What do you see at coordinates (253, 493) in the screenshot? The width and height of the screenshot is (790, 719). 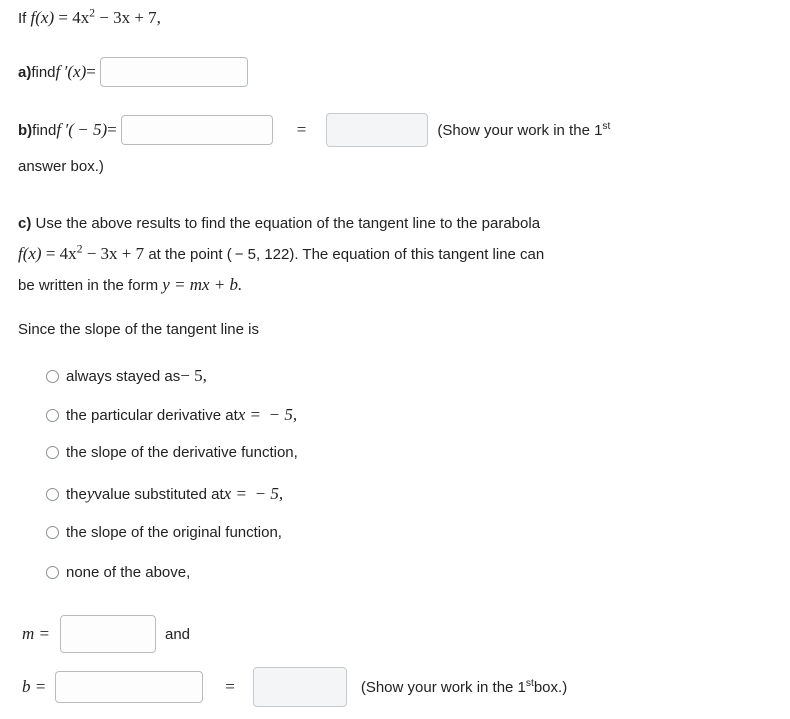 I see `option-math-3b: x = − 5,` at bounding box center [253, 493].